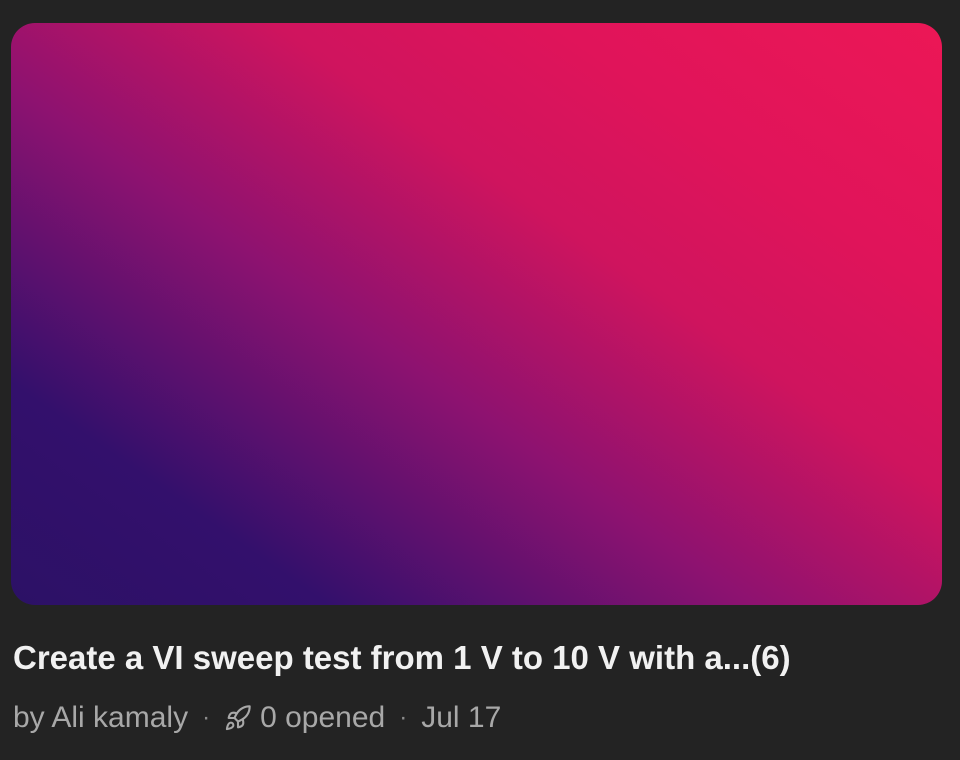 This screenshot has height=760, width=960. What do you see at coordinates (461, 717) in the screenshot?
I see `date-label: Jul 17` at bounding box center [461, 717].